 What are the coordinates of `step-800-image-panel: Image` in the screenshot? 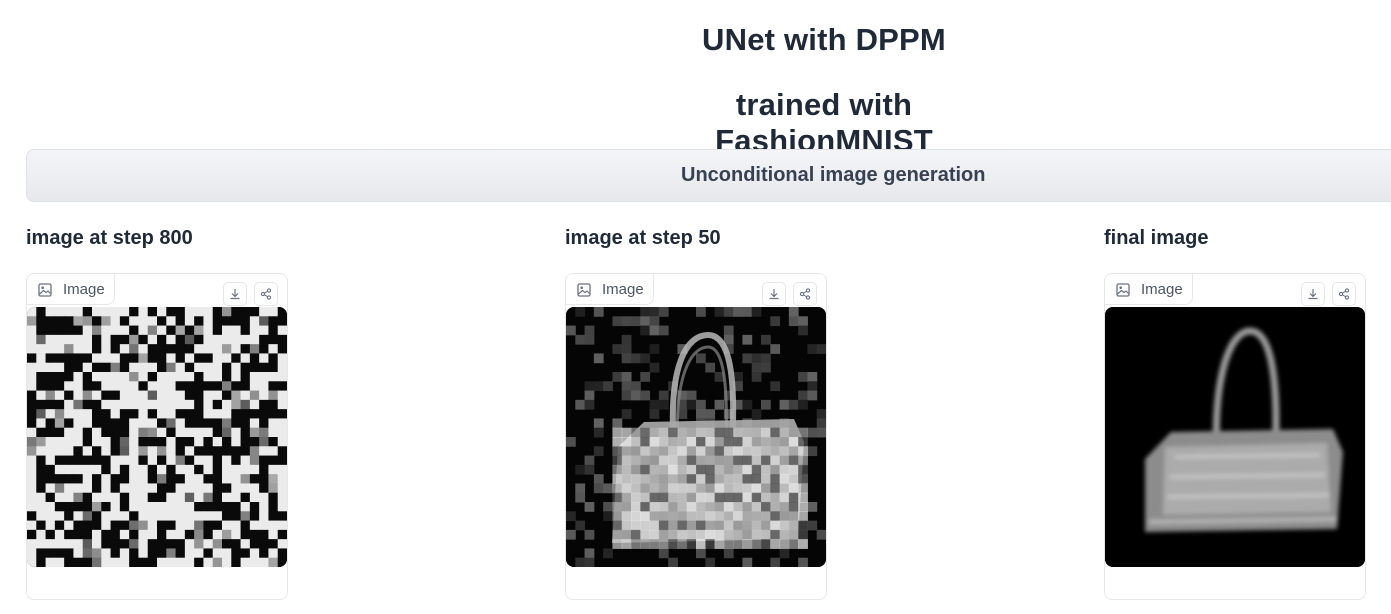 It's located at (157, 436).